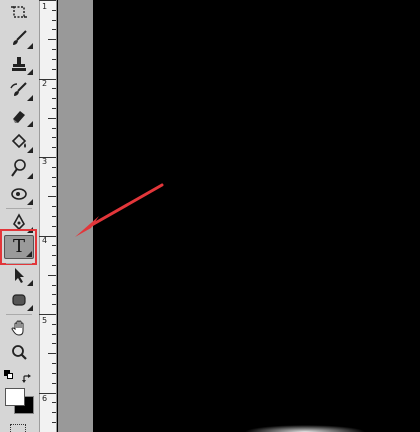 This screenshot has height=432, width=420. I want to click on rounded-rectangle-icon, so click(19, 300).